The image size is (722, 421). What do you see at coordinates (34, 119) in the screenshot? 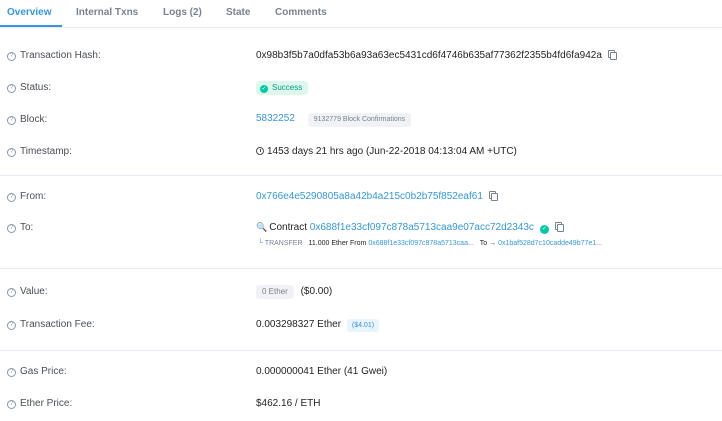
I see `block-label: Block:` at bounding box center [34, 119].